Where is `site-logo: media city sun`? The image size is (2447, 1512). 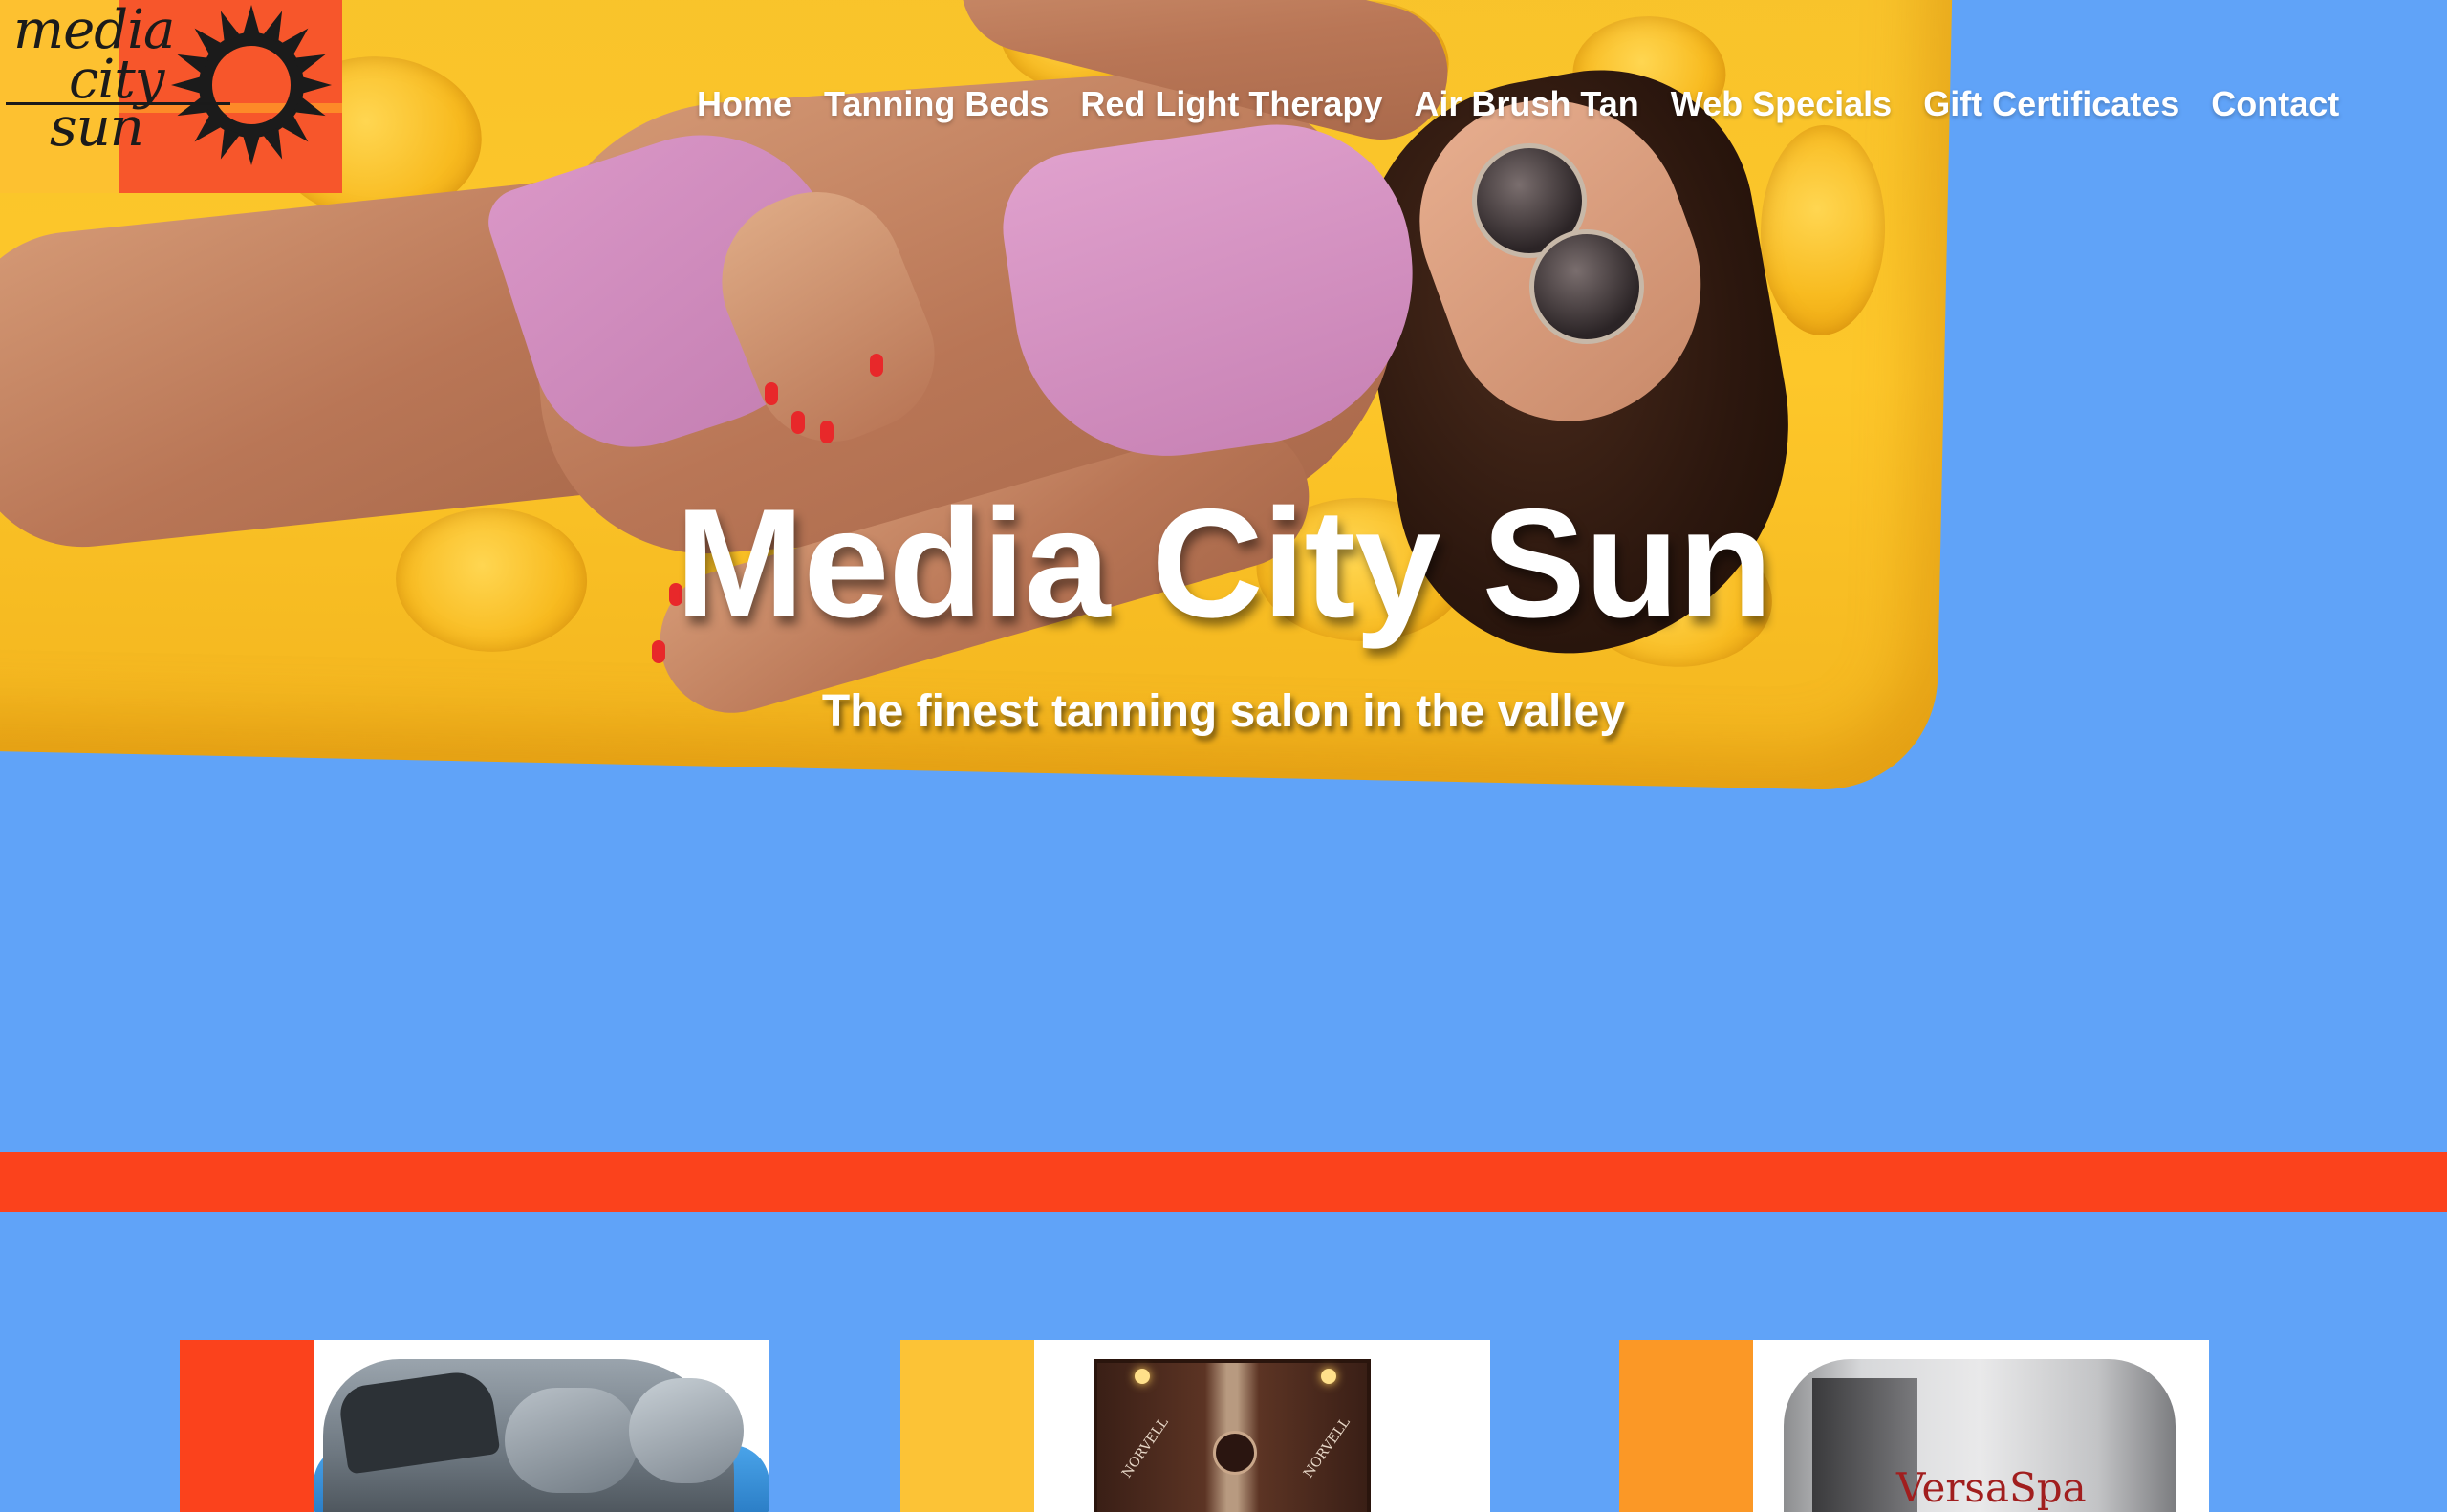 site-logo: media city sun is located at coordinates (171, 96).